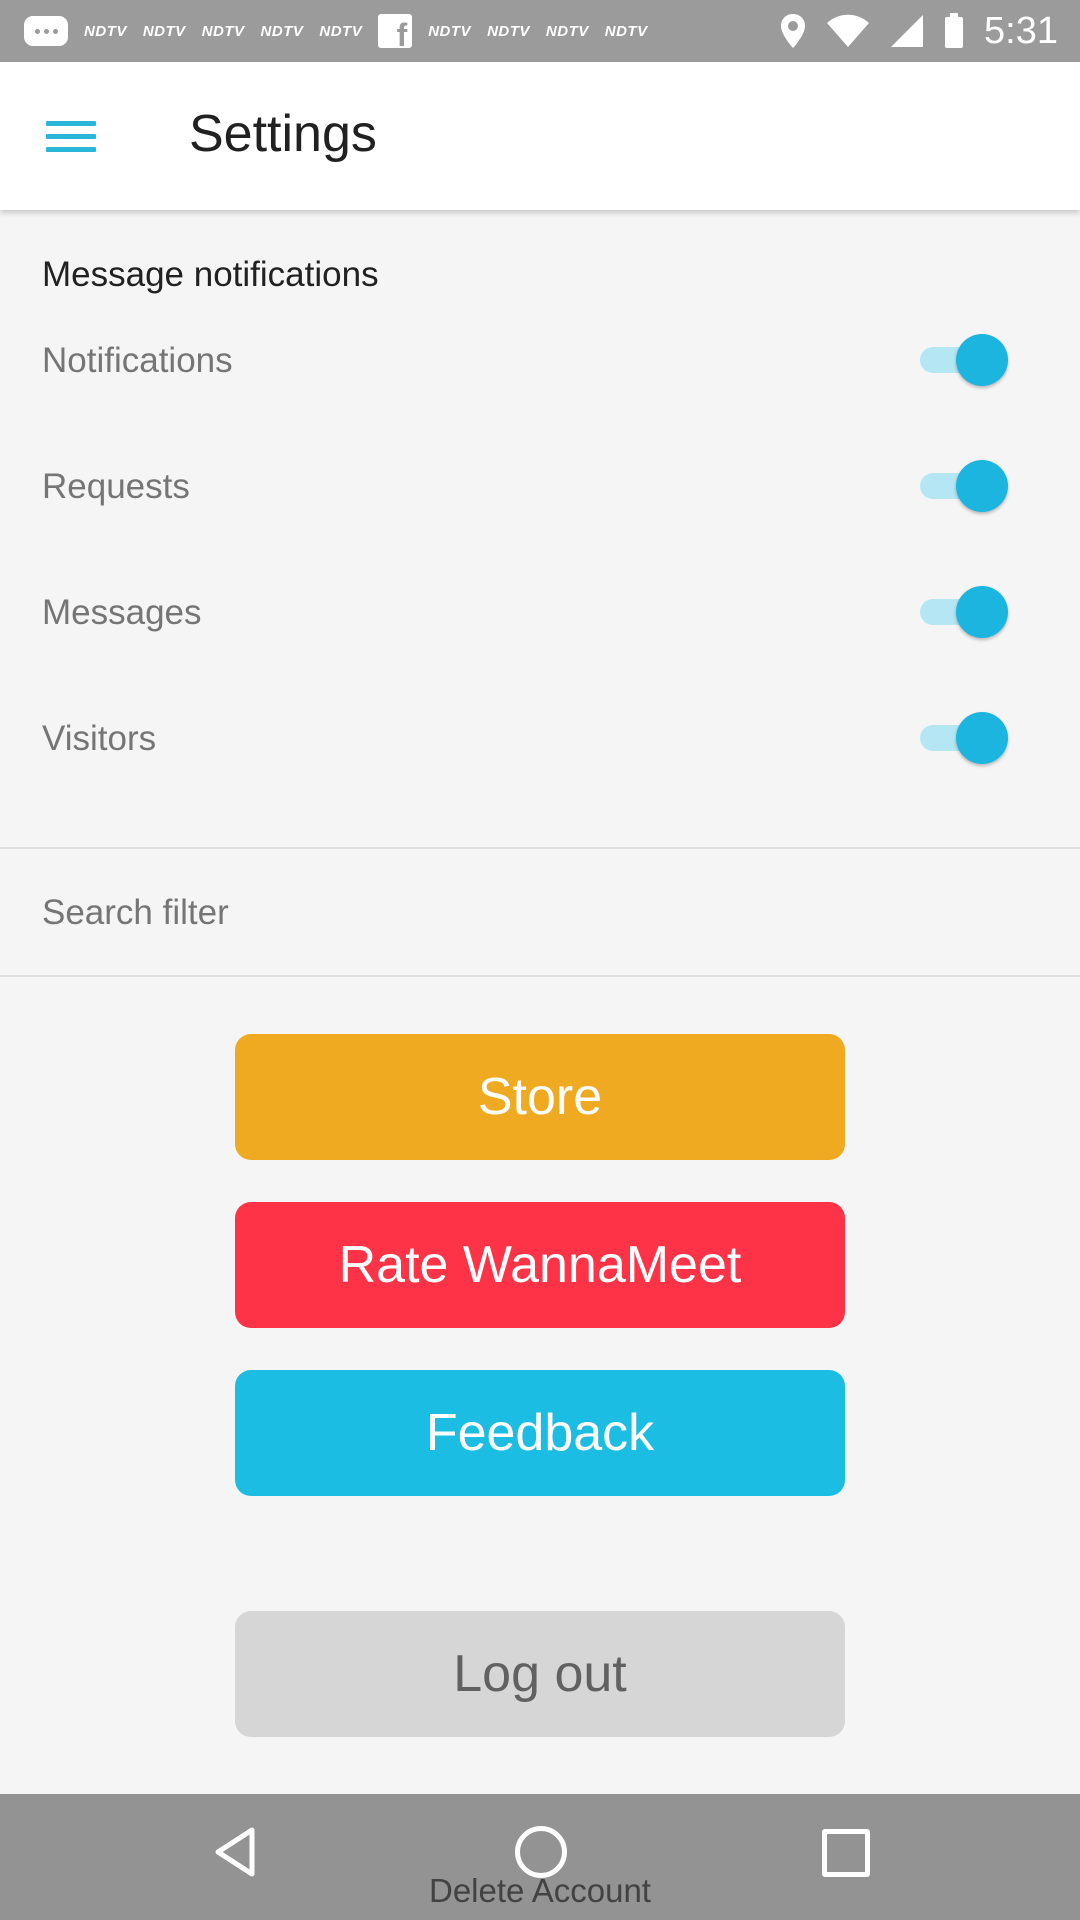 The height and width of the screenshot is (1920, 1080). Describe the element at coordinates (235, 1852) in the screenshot. I see `back-icon` at that location.